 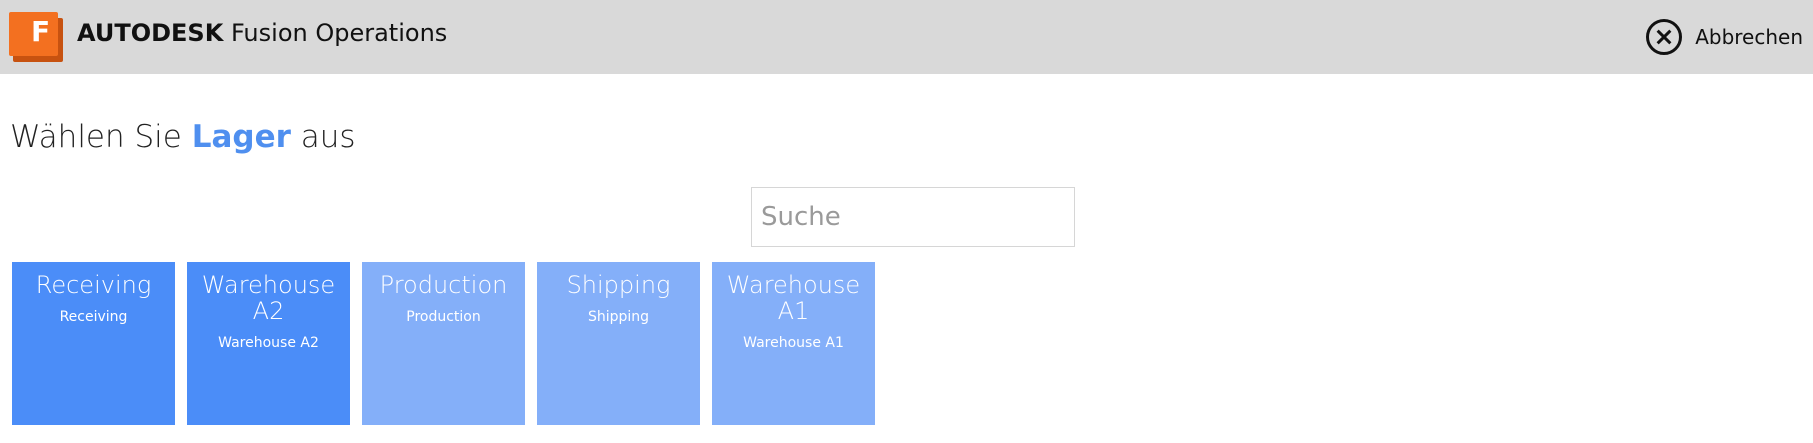 I want to click on warehouse-tile-name: Receiving, so click(x=93, y=285).